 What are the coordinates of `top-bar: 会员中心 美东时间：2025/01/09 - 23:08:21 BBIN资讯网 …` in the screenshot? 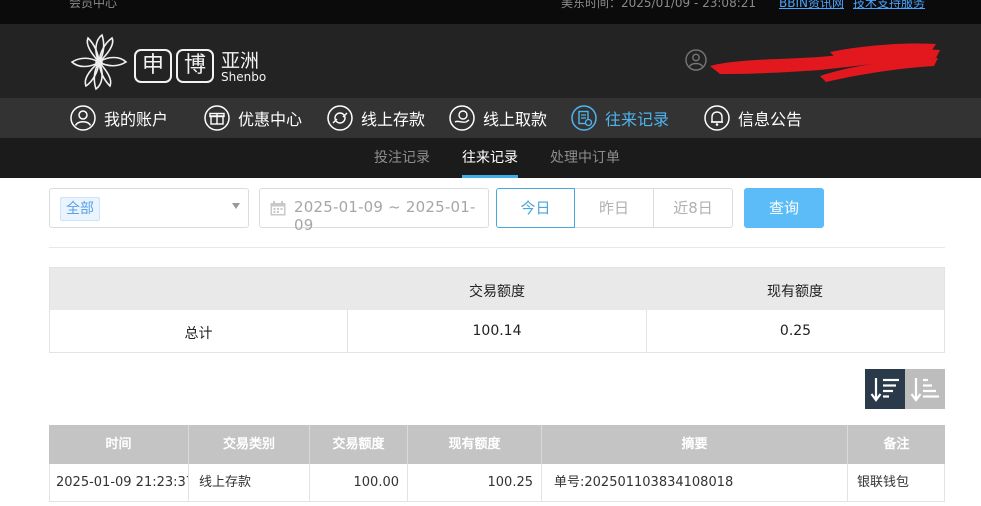 It's located at (490, 12).